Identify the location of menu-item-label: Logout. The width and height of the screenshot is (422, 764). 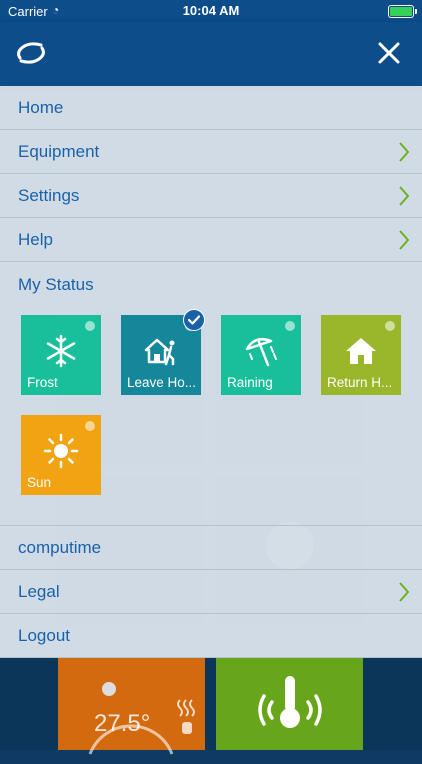
(44, 635).